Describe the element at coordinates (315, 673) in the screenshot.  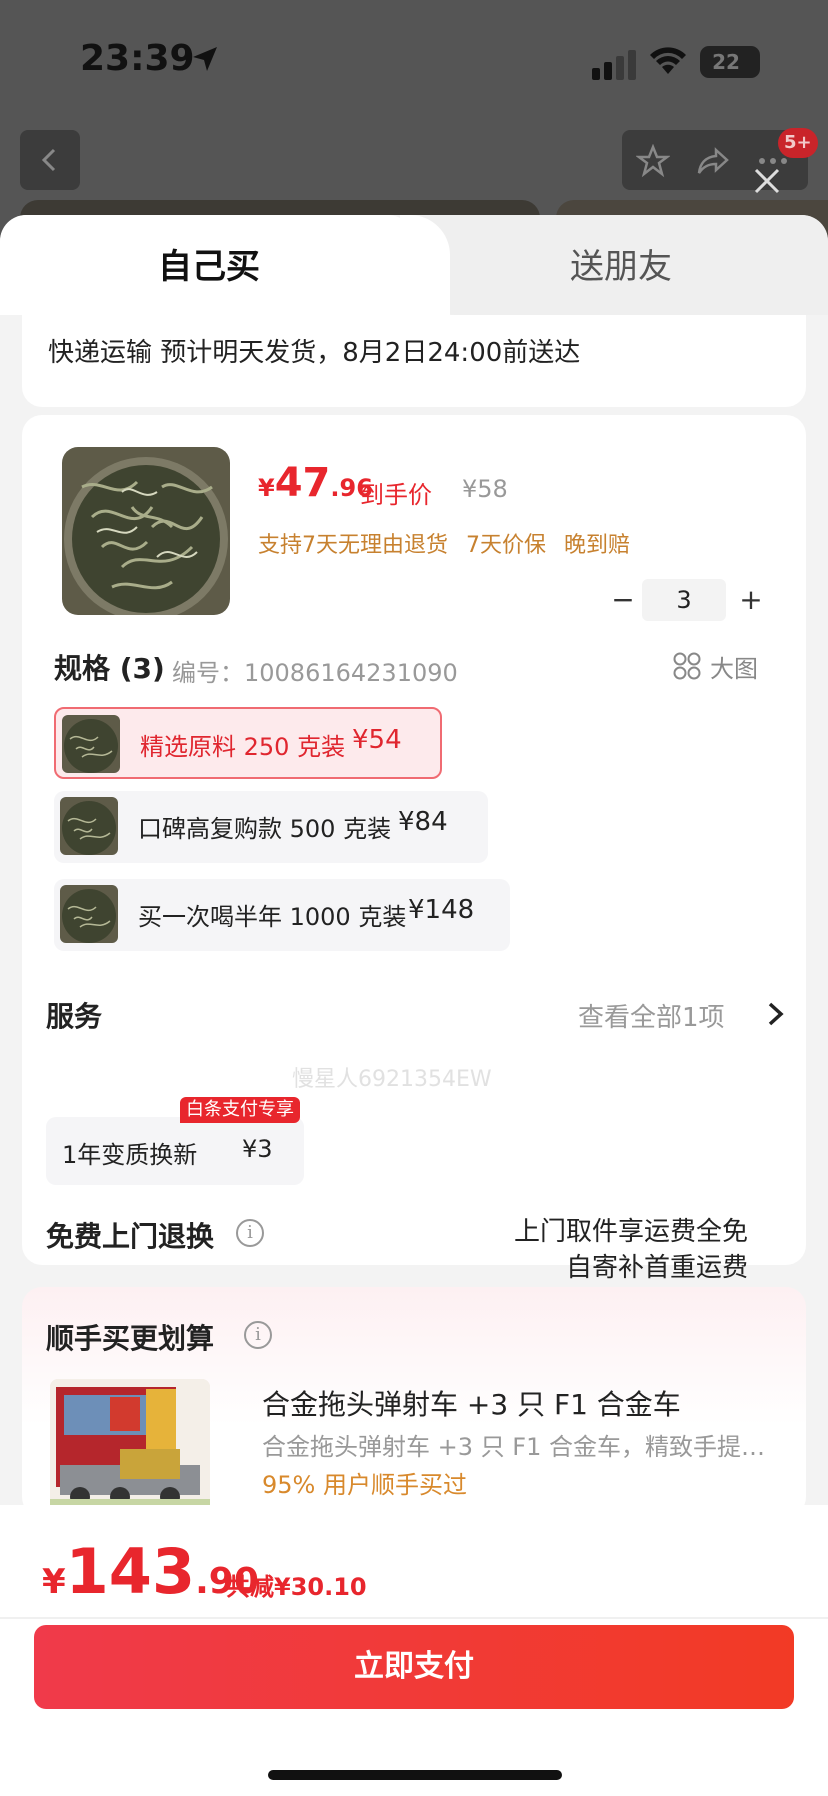
I see `product-code: 编号：10086164231090` at that location.